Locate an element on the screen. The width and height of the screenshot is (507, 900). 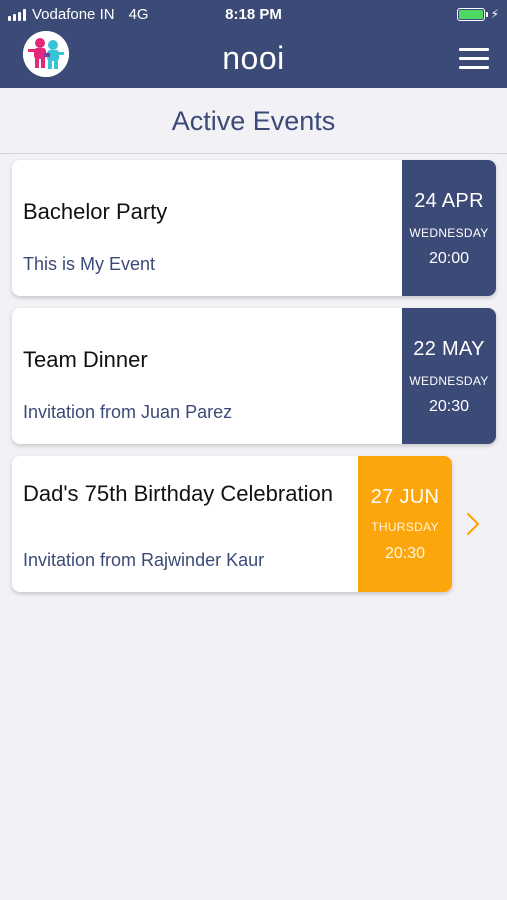
event-date-box: 24 APR WEDNESDAY 20:00 is located at coordinates (449, 228).